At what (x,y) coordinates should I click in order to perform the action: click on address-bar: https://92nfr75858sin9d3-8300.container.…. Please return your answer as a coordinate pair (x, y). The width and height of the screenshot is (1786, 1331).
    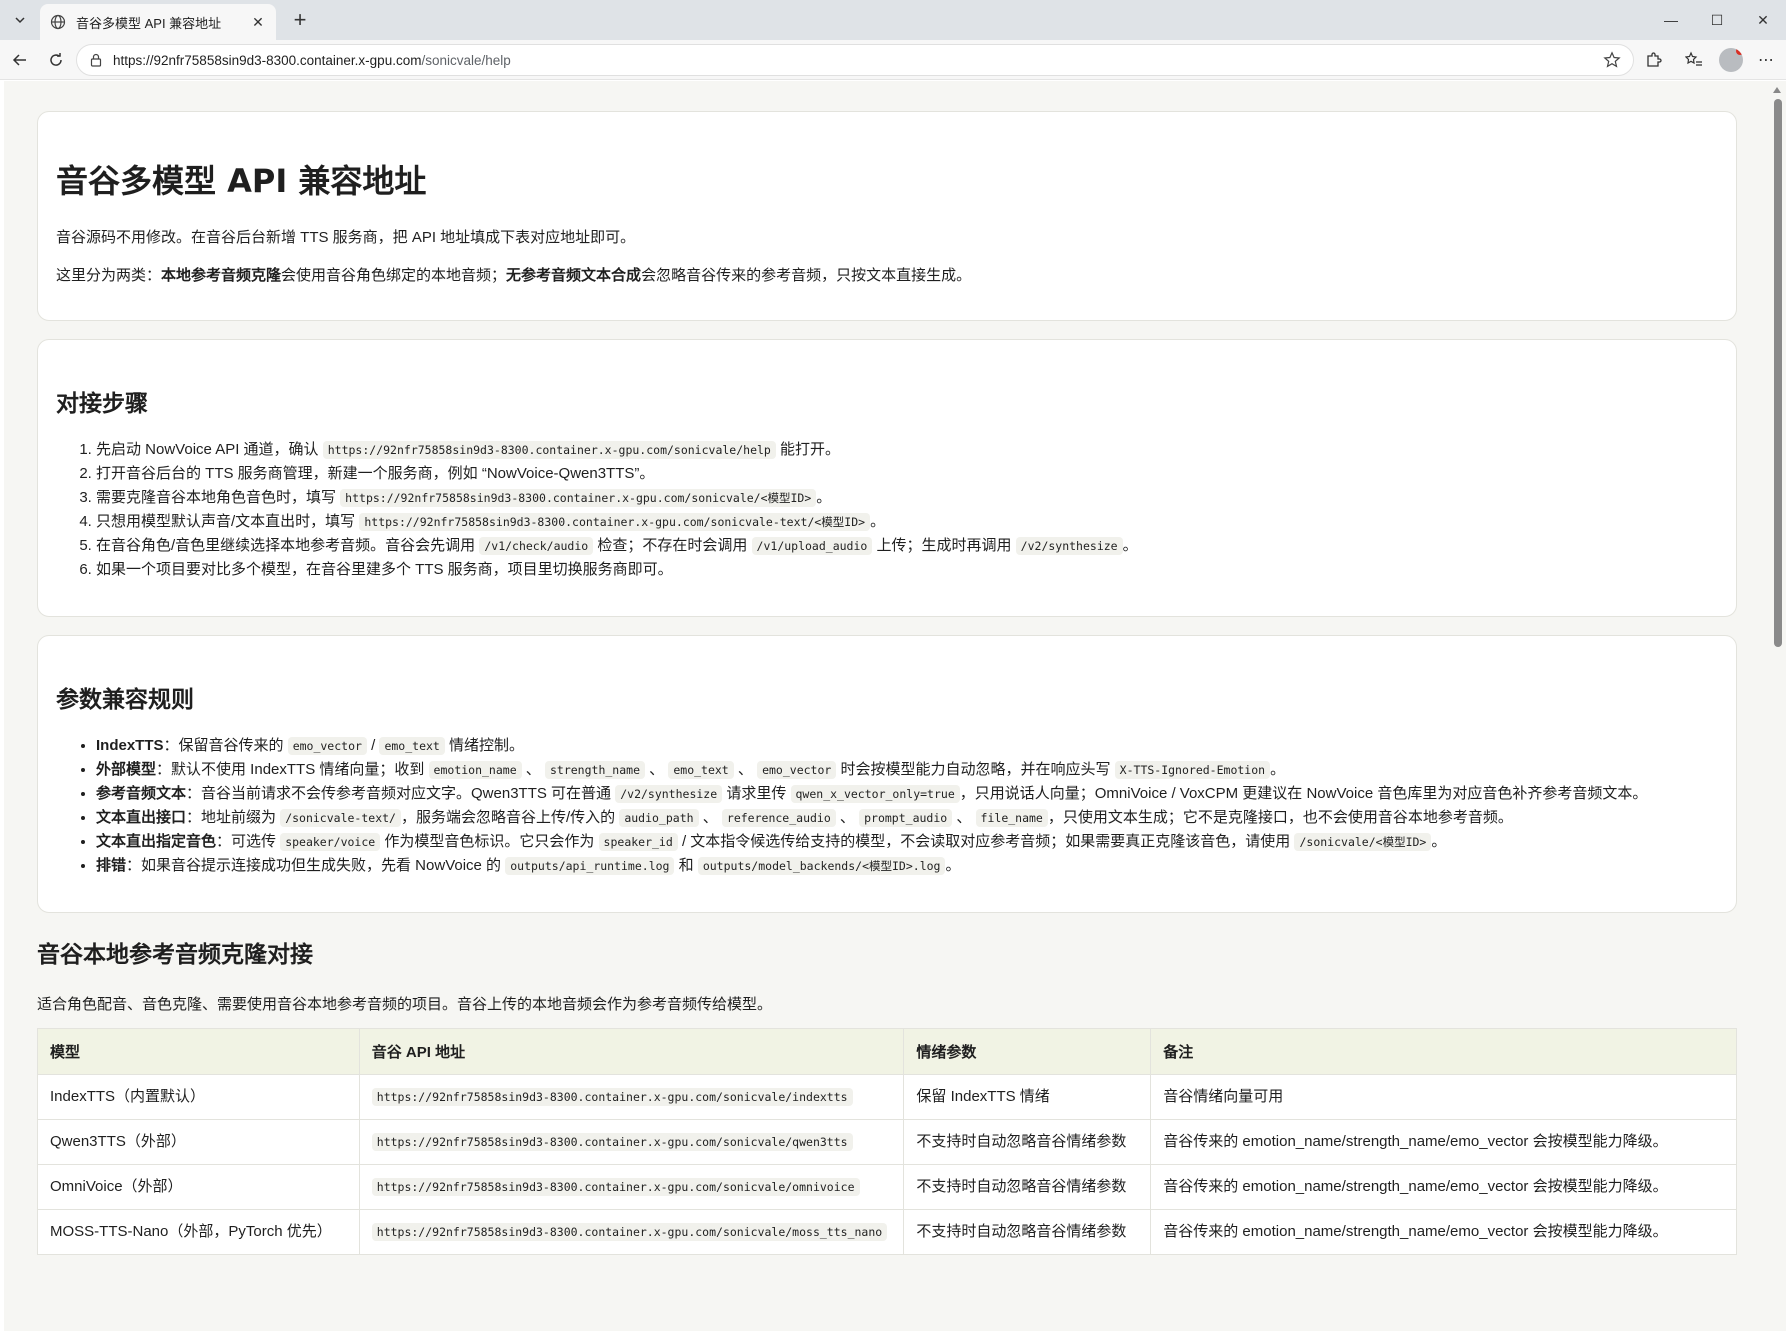
    Looking at the image, I should click on (855, 60).